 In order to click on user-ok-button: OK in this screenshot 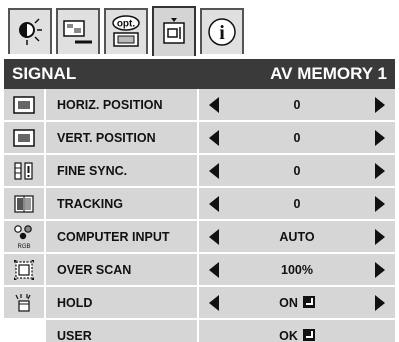, I will do `click(297, 331)`.